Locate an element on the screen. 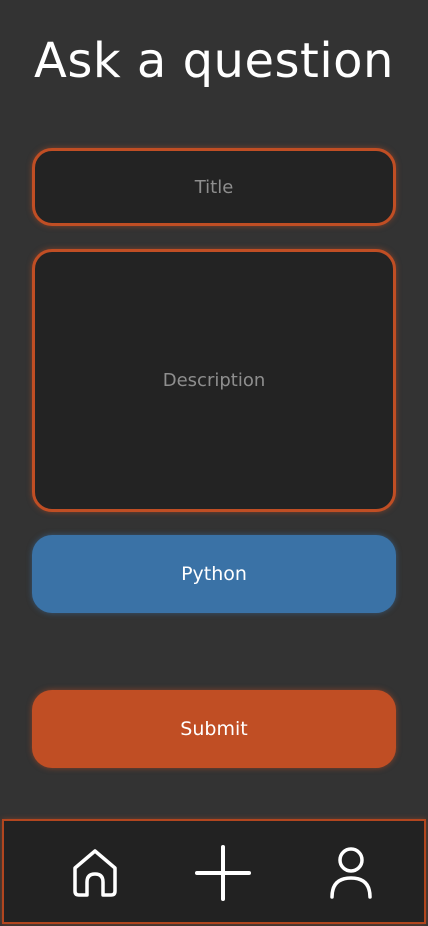  nav-add-button is located at coordinates (223, 873).